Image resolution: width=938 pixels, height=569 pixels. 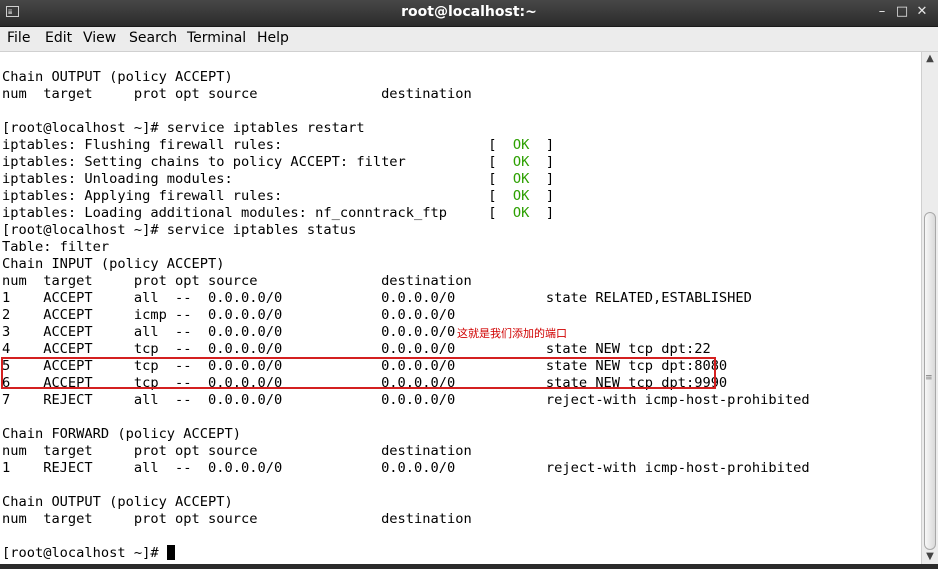 I want to click on title-bar: ≣ root@localhost:~ – □ ✕, so click(x=469, y=13).